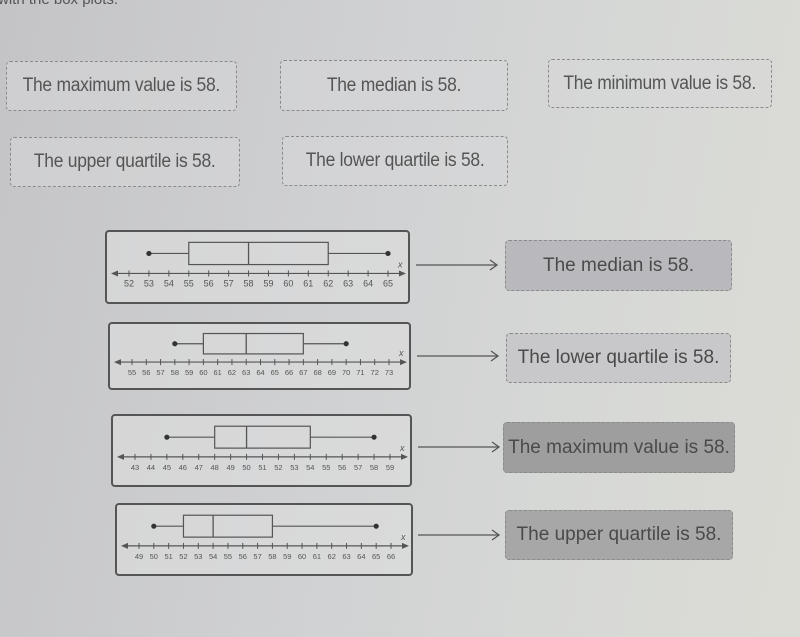 This screenshot has height=637, width=800. Describe the element at coordinates (135, 467) in the screenshot. I see `tick-label: 43` at that location.